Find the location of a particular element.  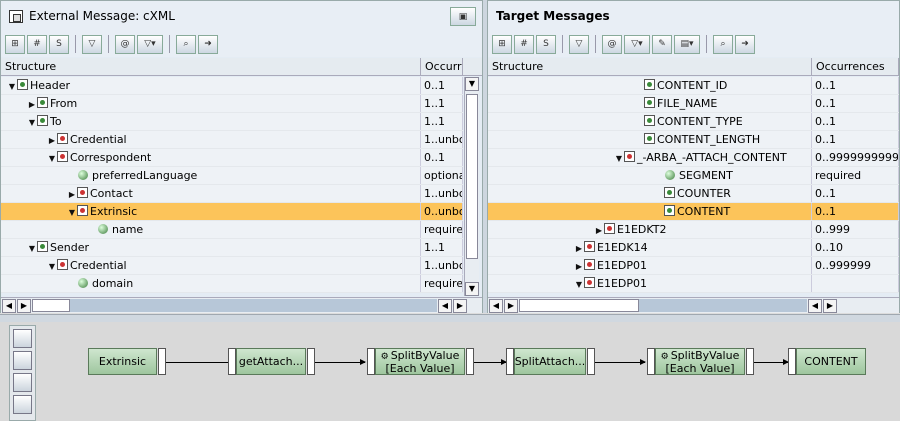

source-vertical-scrollbar: ▼ ▼ is located at coordinates (471, 186).